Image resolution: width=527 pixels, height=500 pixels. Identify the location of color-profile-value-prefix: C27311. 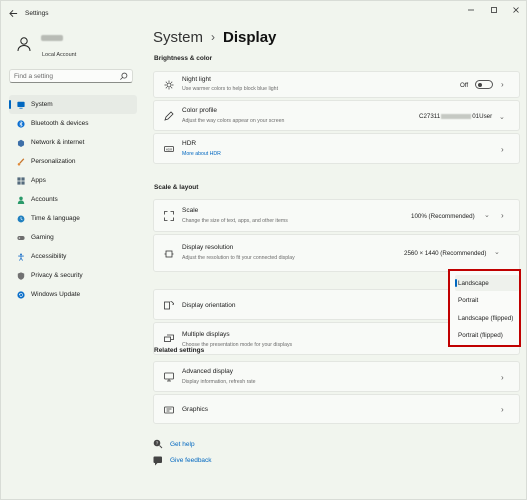
(430, 116).